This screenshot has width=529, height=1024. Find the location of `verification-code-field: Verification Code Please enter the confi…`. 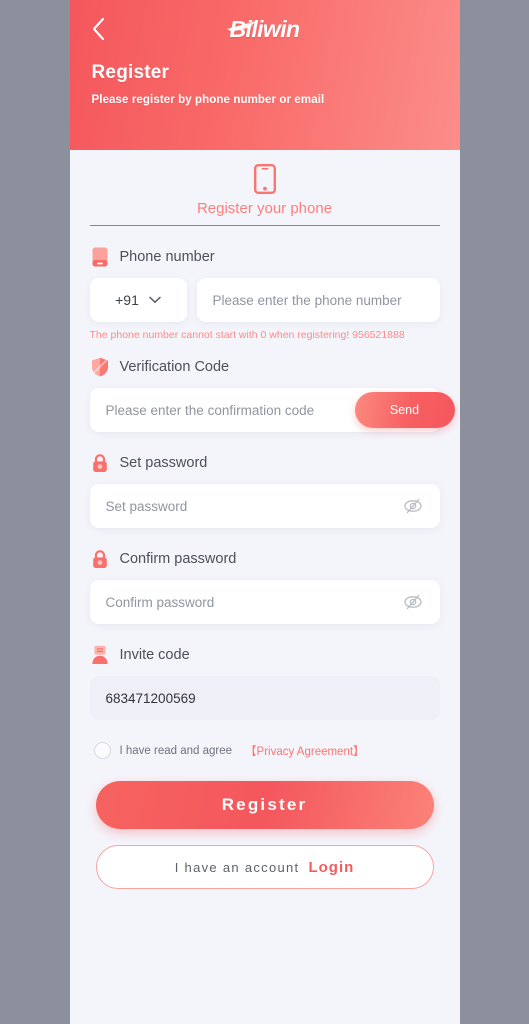

verification-code-field: Verification Code Please enter the confi… is located at coordinates (272, 394).